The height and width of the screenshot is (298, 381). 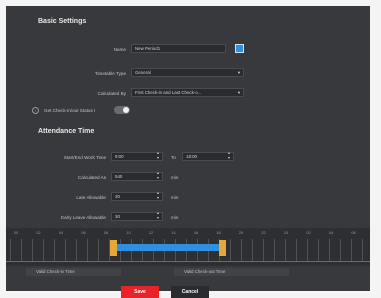 I want to click on end-handle, so click(x=222, y=248).